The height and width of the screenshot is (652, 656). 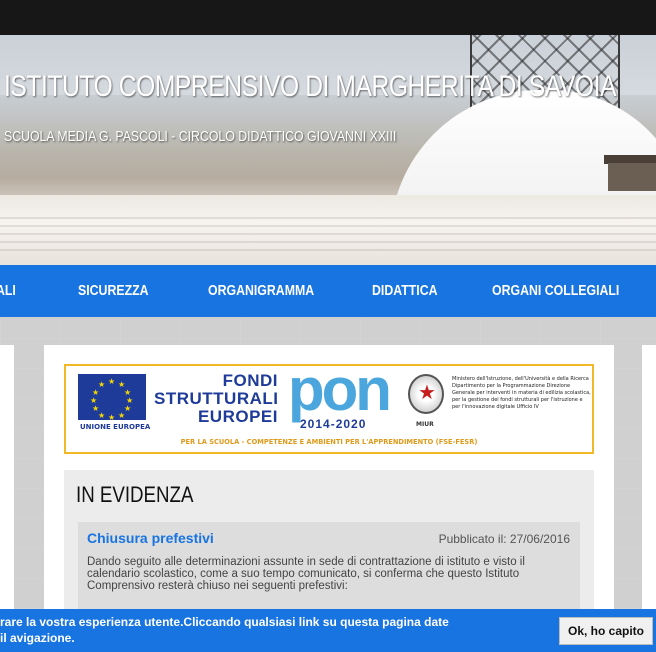 What do you see at coordinates (328, 17) in the screenshot?
I see `top-bar` at bounding box center [328, 17].